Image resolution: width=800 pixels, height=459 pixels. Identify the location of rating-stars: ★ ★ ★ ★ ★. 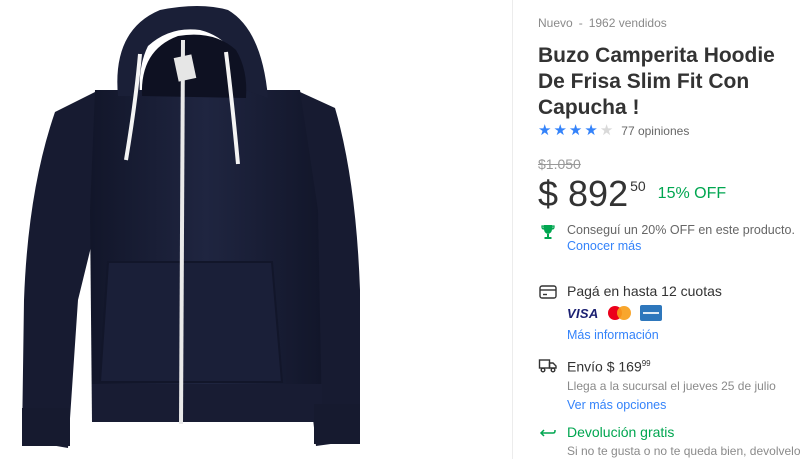
(576, 130).